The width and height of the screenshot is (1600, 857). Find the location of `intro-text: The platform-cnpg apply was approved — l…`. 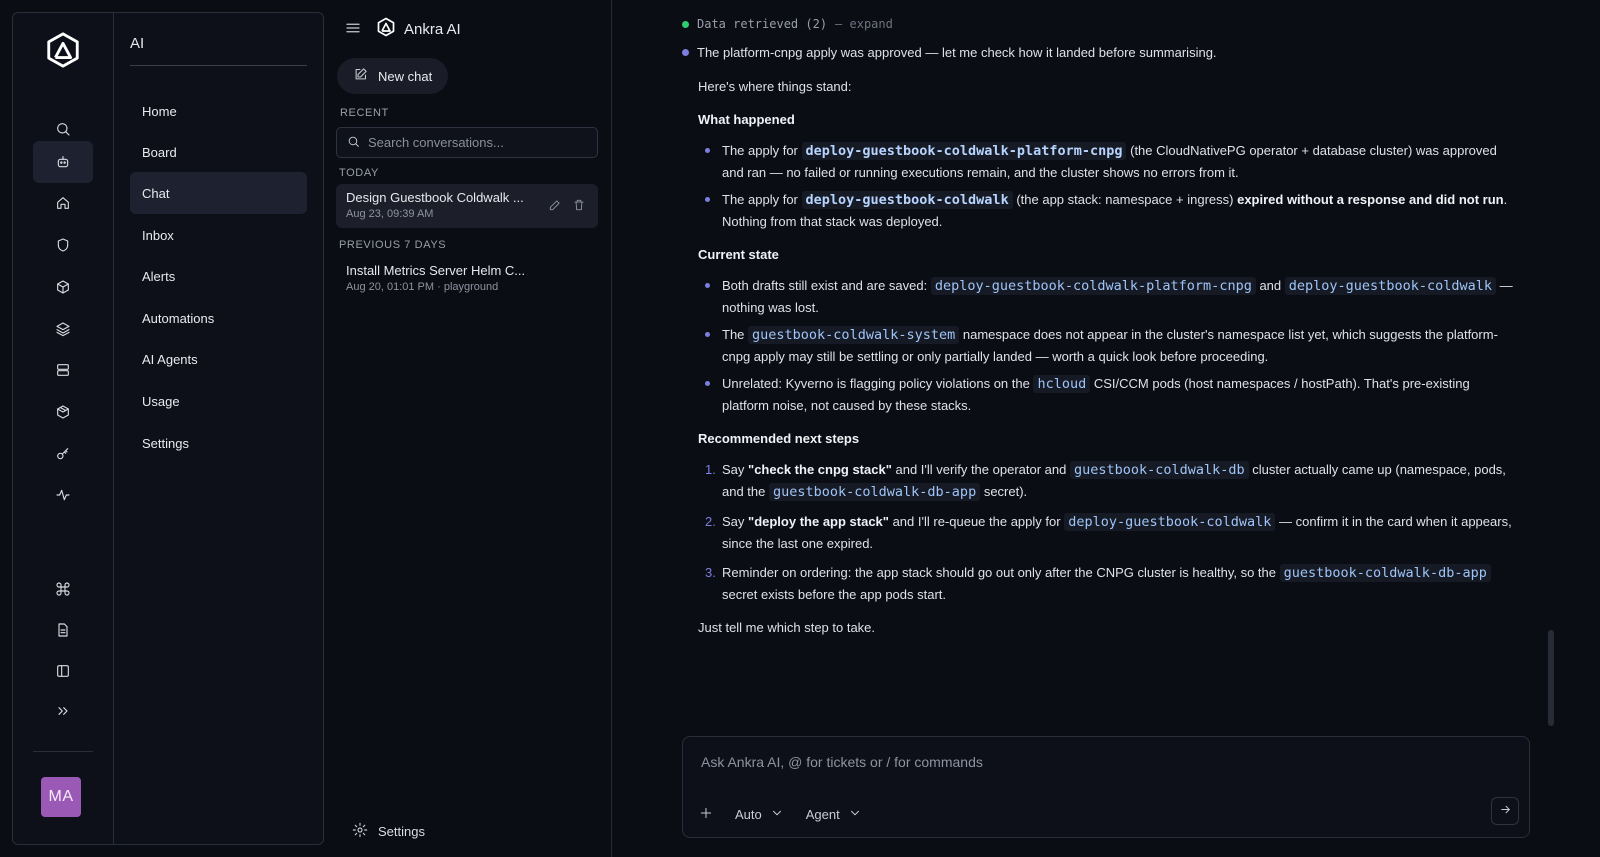

intro-text: The platform-cnpg apply was approved — l… is located at coordinates (957, 52).